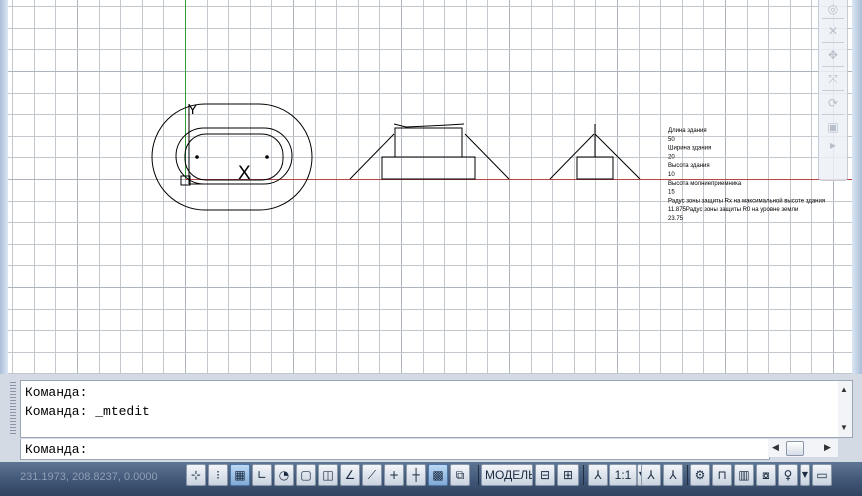  What do you see at coordinates (197, 157) in the screenshot?
I see `plan-rod-left` at bounding box center [197, 157].